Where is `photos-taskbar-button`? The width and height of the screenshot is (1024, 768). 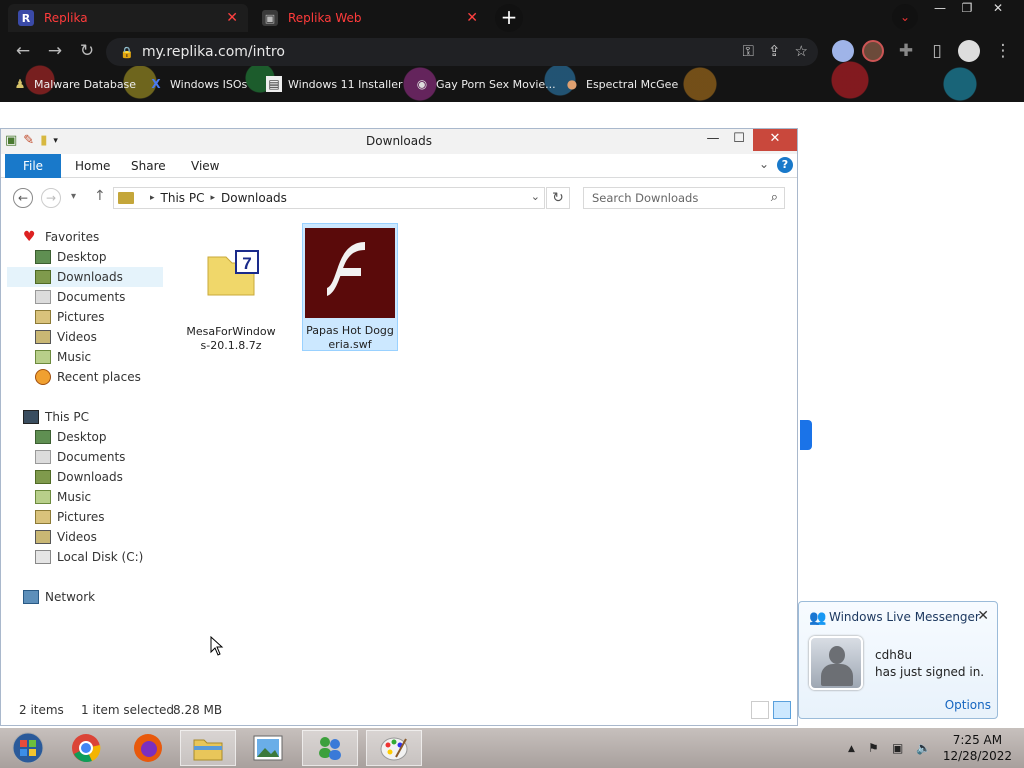 photos-taskbar-button is located at coordinates (268, 748).